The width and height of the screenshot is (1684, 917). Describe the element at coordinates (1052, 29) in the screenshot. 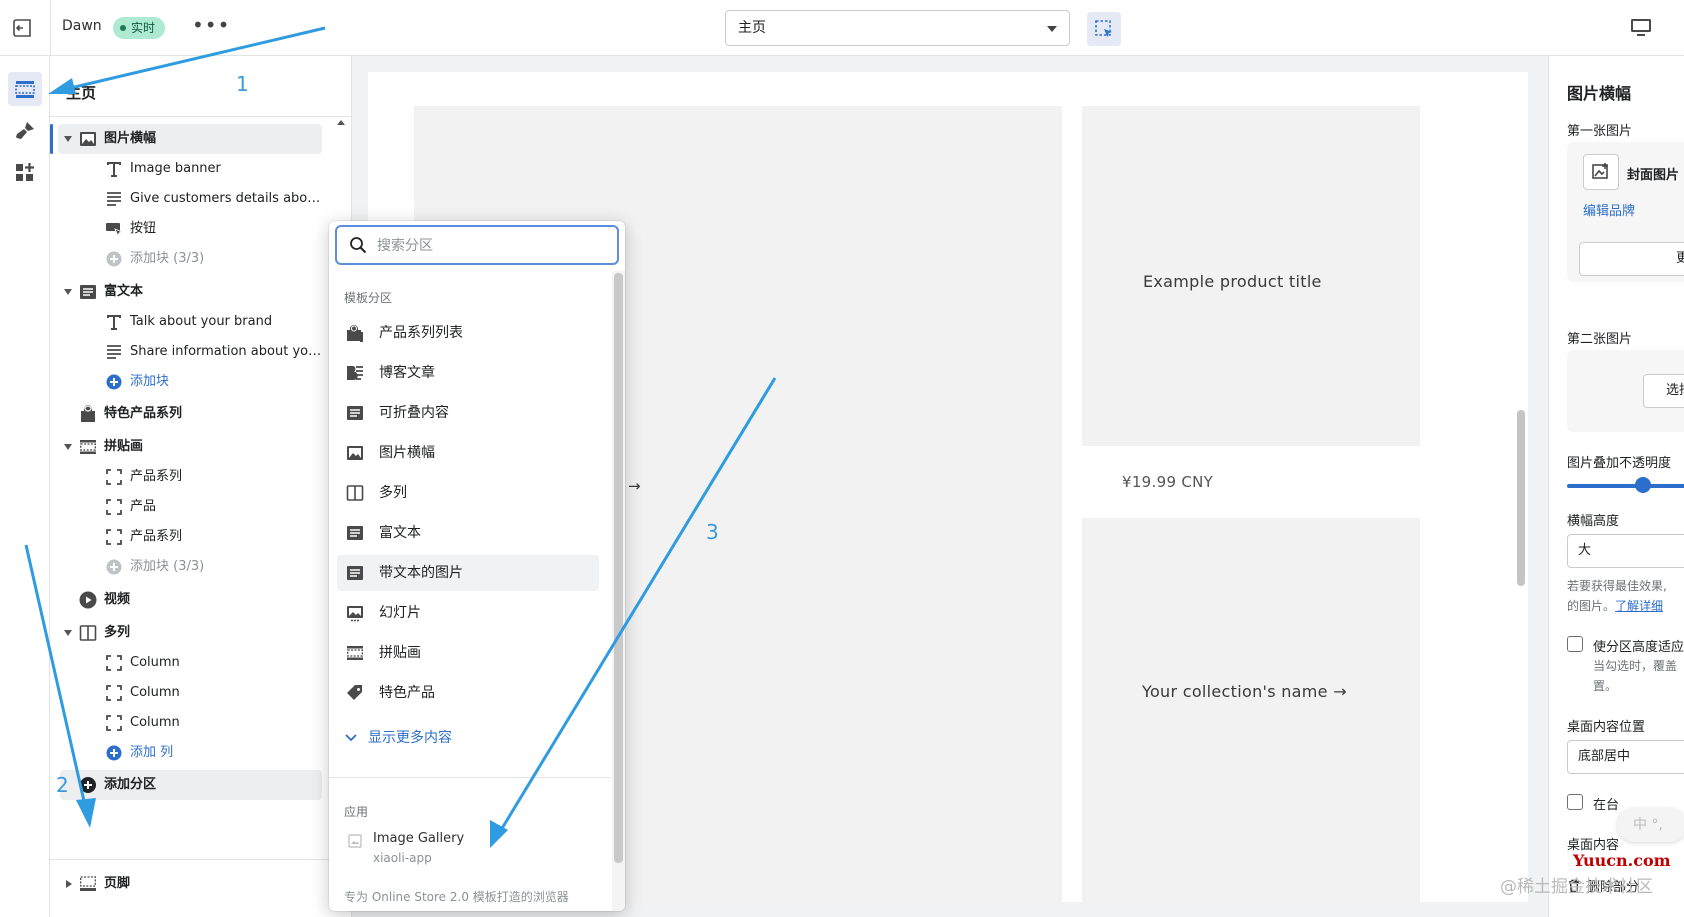

I see `chevron-down-icon` at that location.